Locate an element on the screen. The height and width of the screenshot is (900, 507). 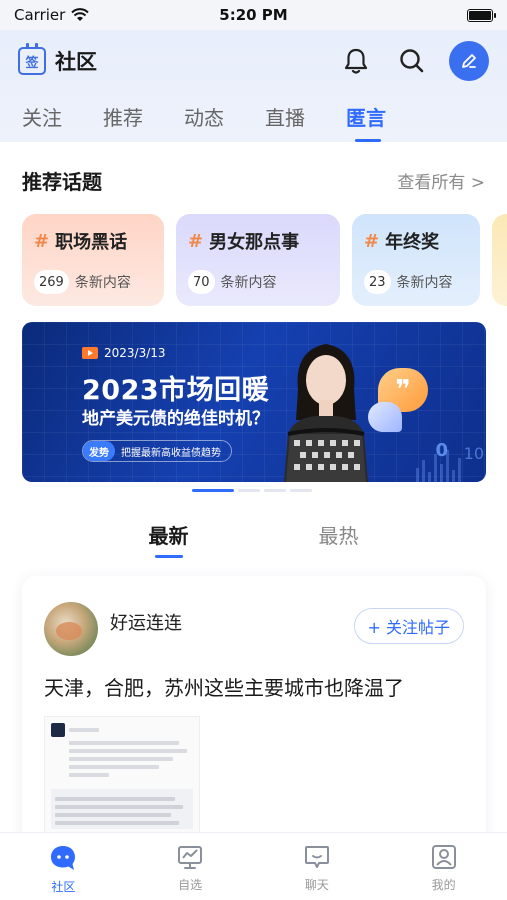
chat-bubble-icon is located at coordinates (385, 417).